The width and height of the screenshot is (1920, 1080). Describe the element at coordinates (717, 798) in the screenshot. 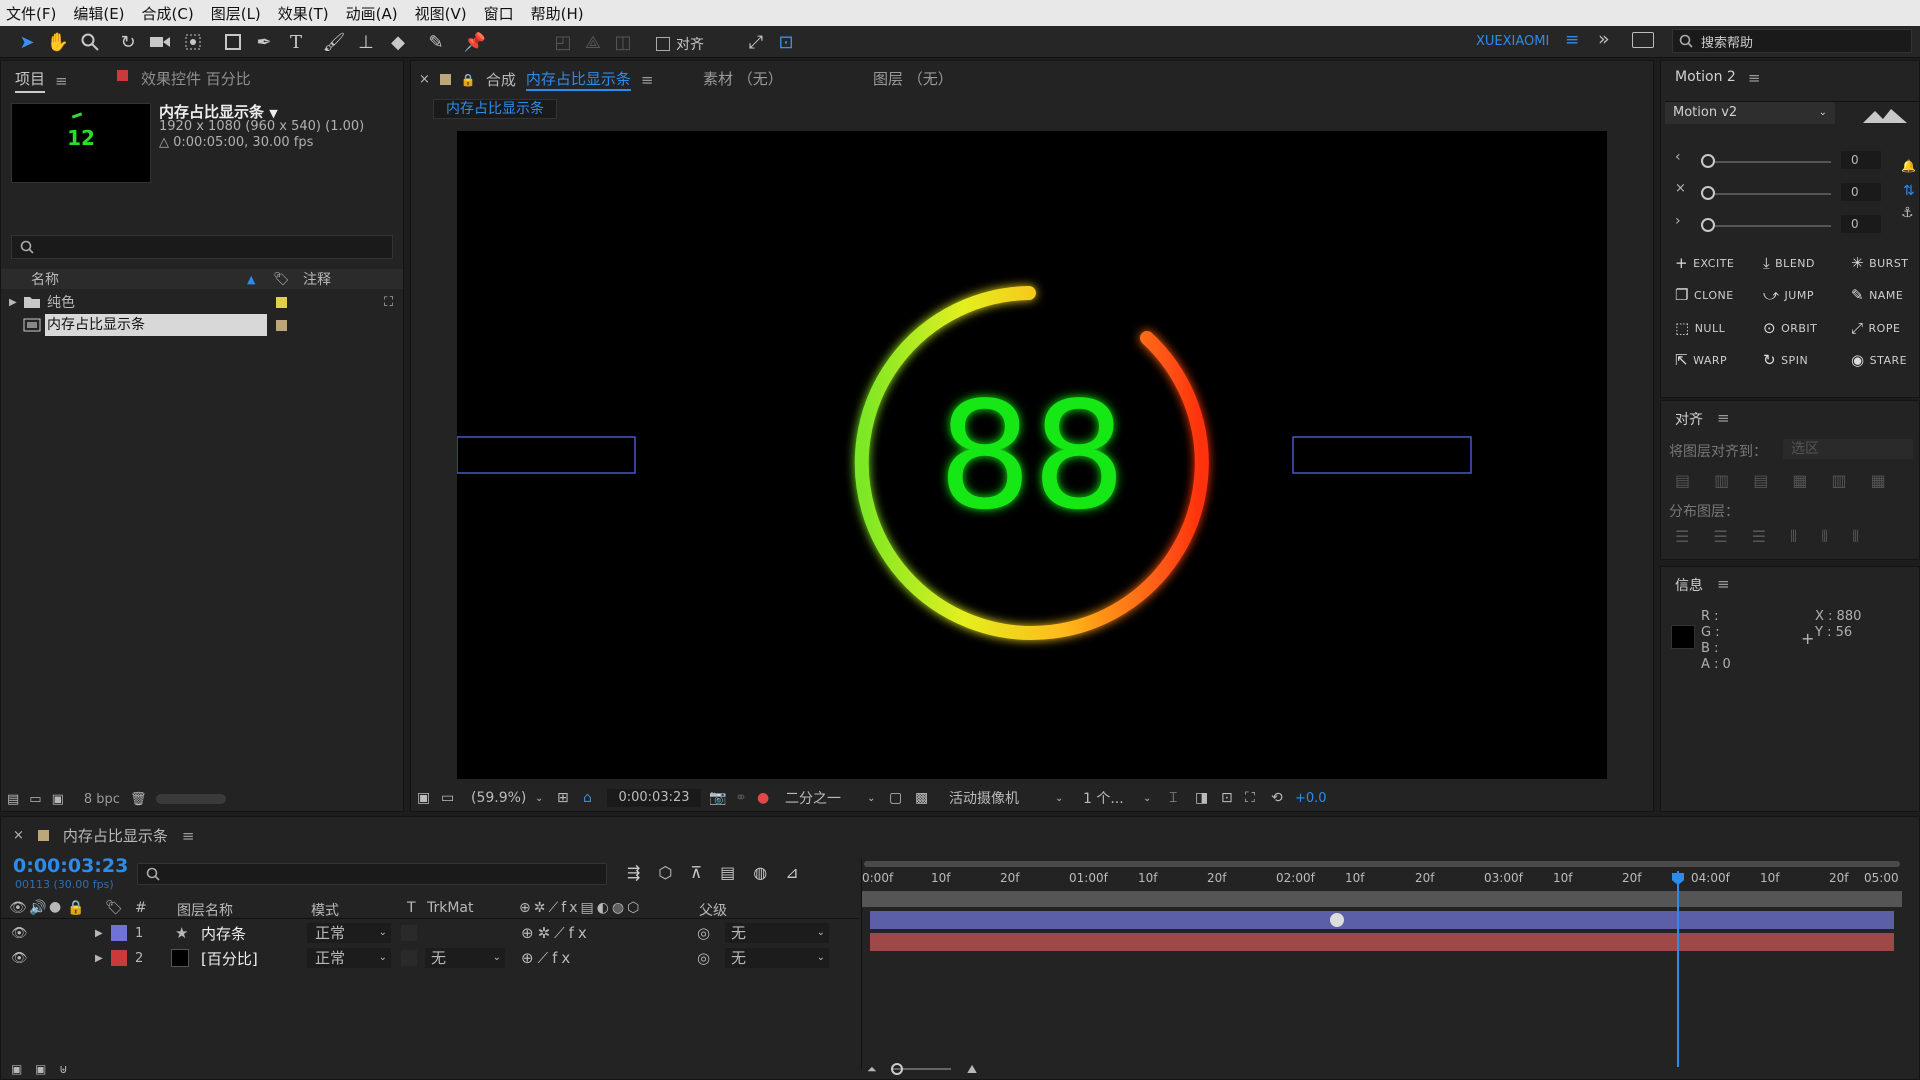

I see `snapshot-camera-icon: 📷` at that location.